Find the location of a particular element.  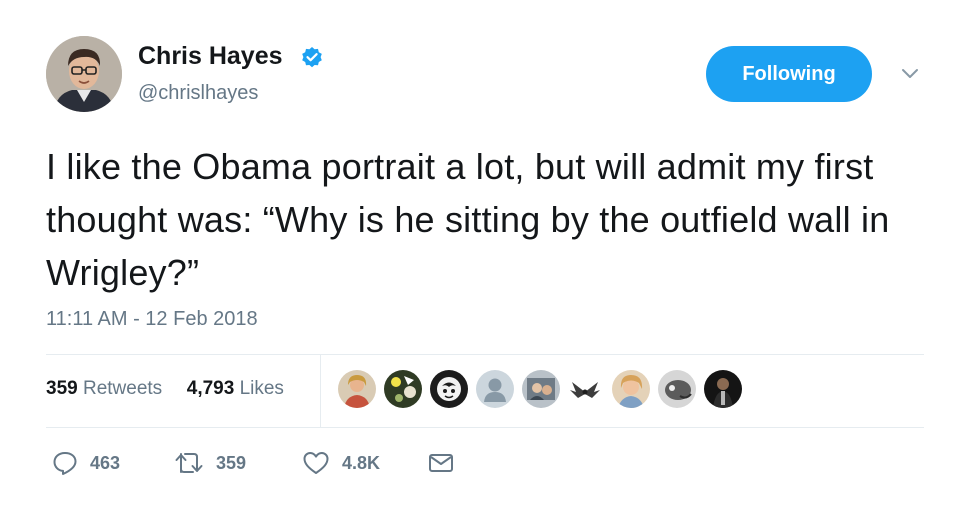

engagement-stats: 359 Retweets 4,793 Likes is located at coordinates (165, 389).